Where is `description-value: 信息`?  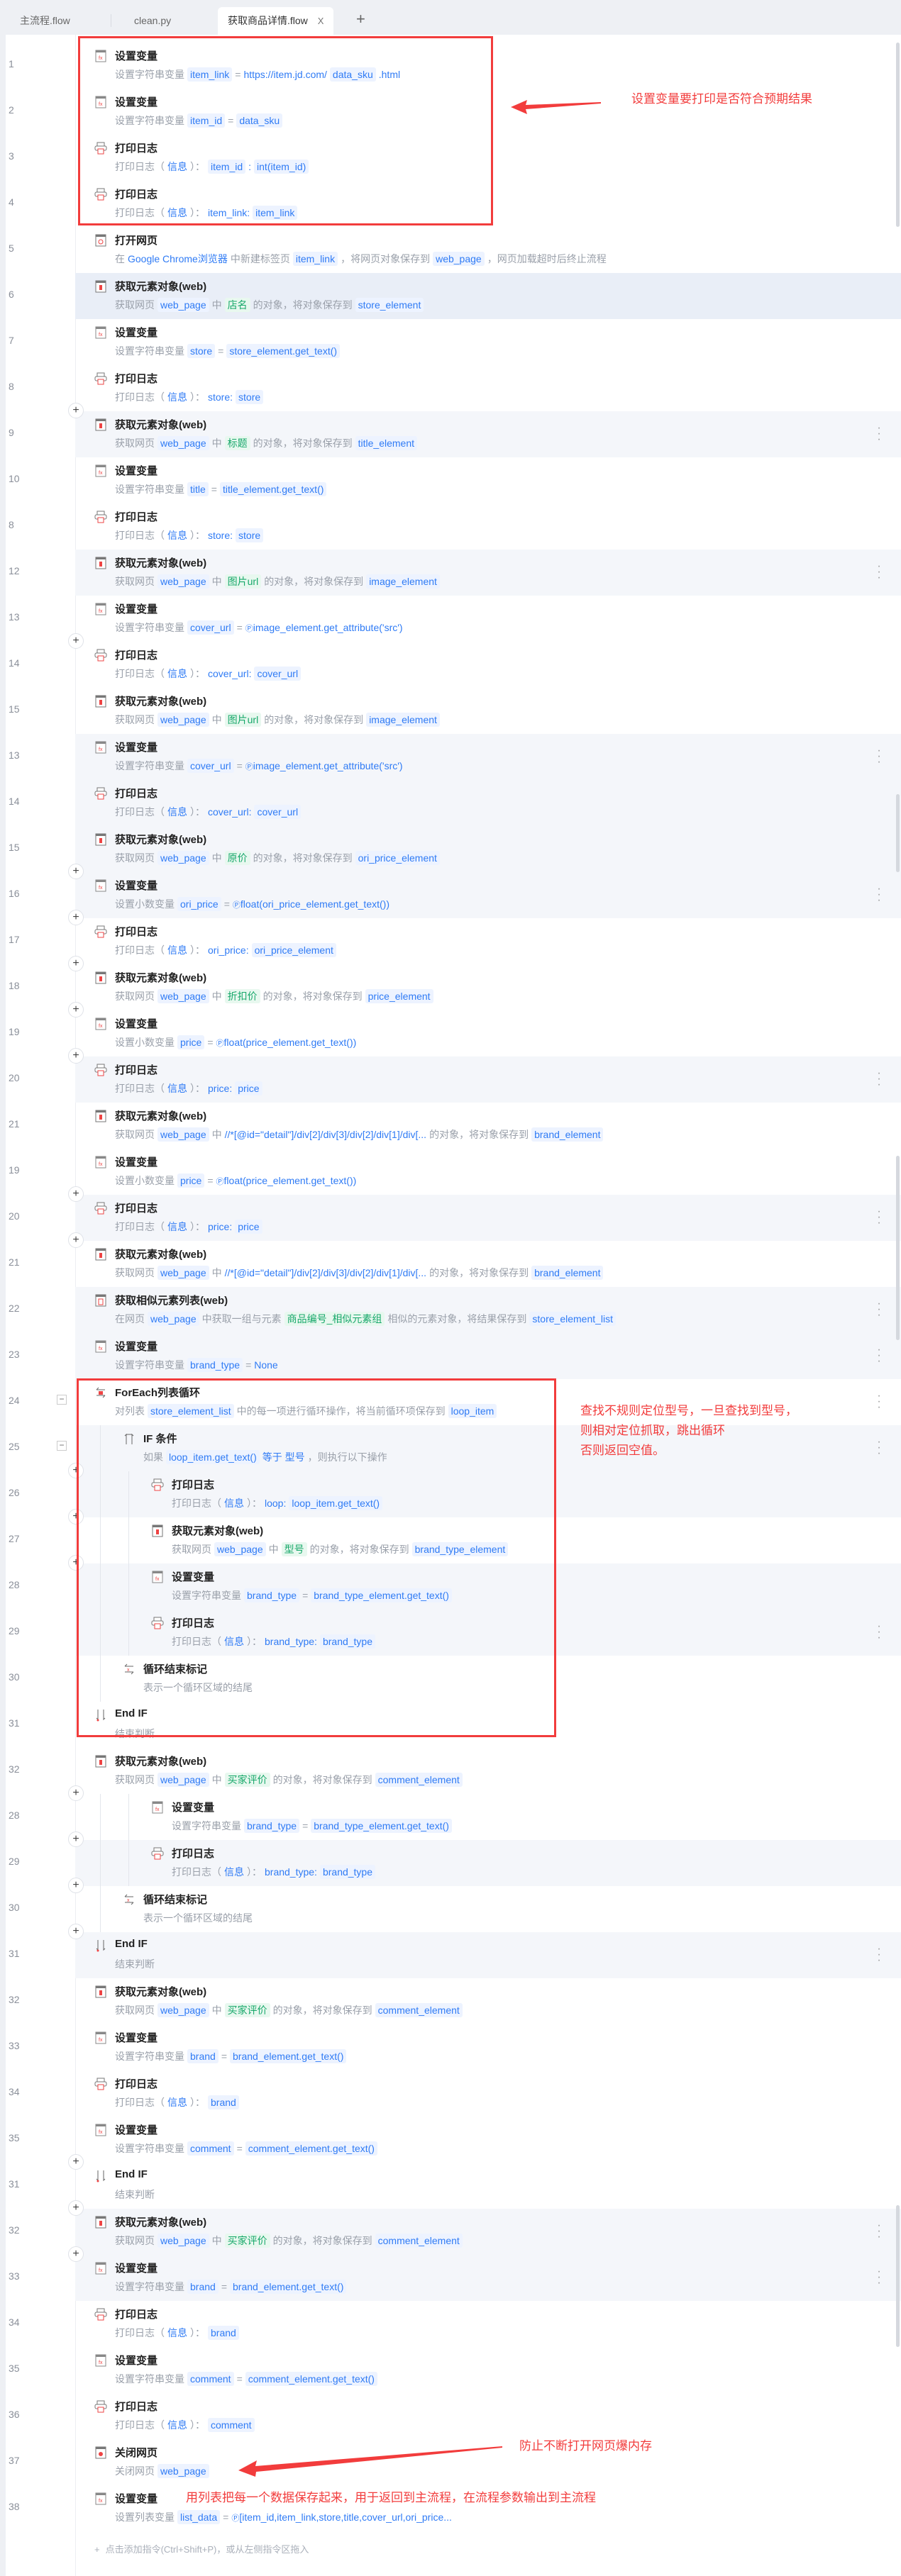 description-value: 信息 is located at coordinates (177, 2102).